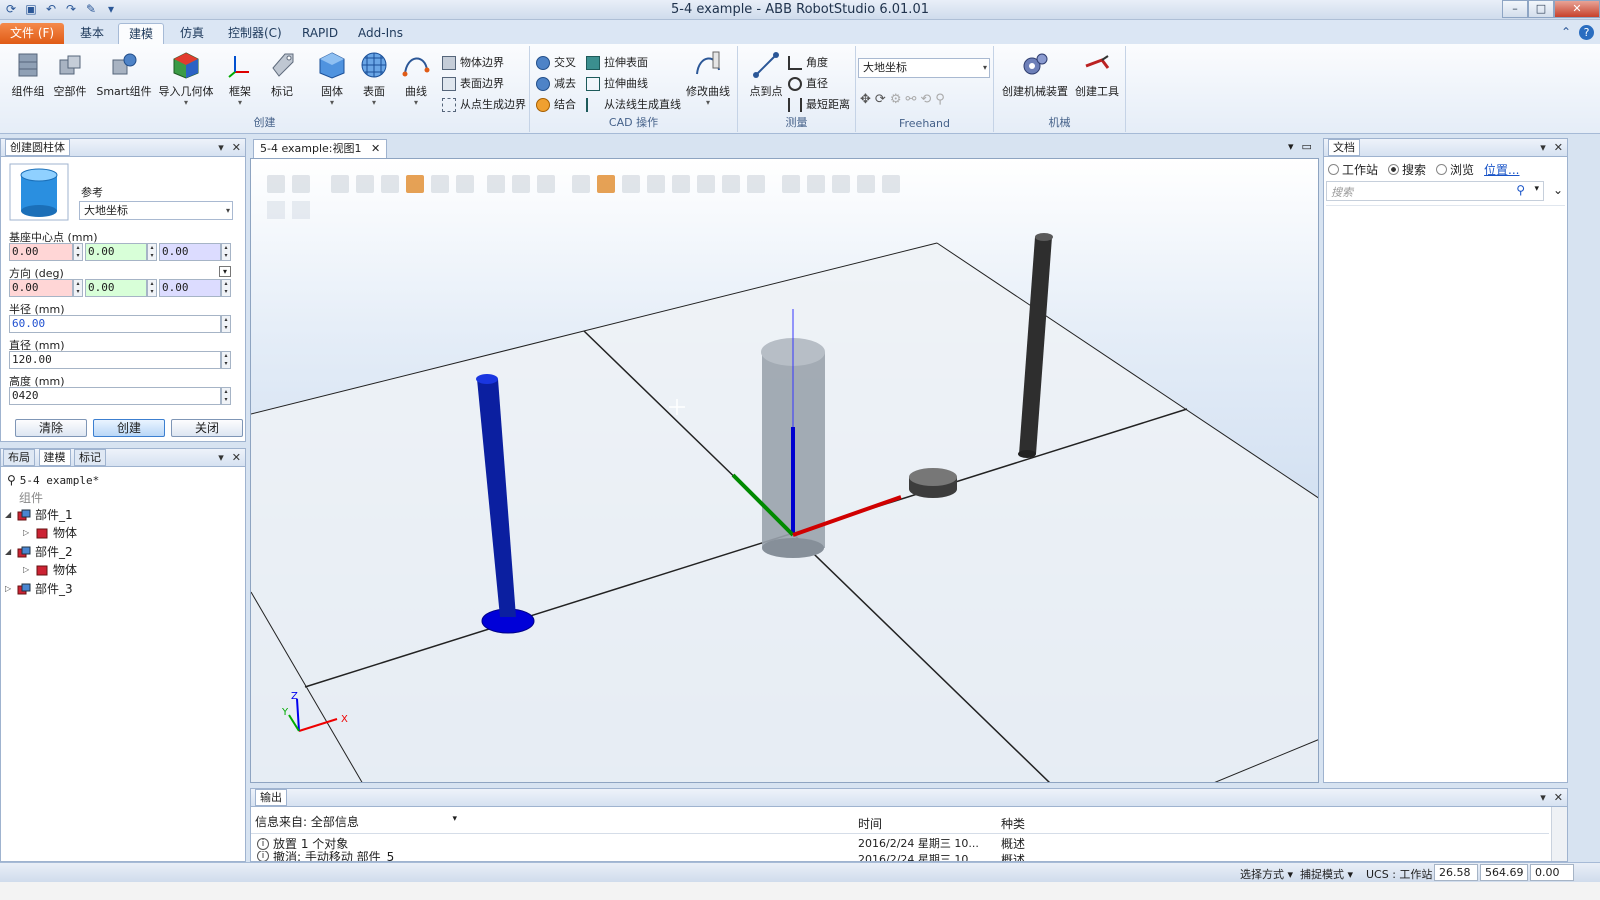 The image size is (1600, 900). What do you see at coordinates (207, 428) in the screenshot?
I see `close-button: 关闭` at bounding box center [207, 428].